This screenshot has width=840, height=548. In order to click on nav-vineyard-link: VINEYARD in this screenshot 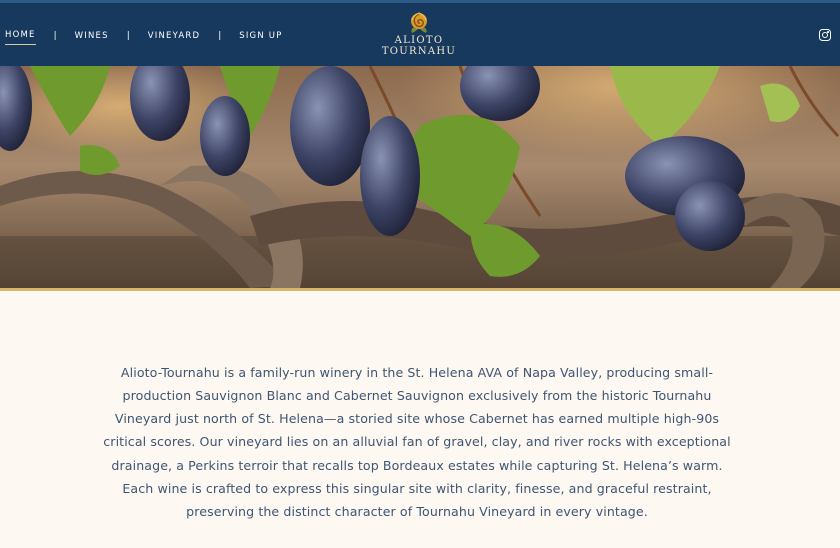, I will do `click(174, 38)`.